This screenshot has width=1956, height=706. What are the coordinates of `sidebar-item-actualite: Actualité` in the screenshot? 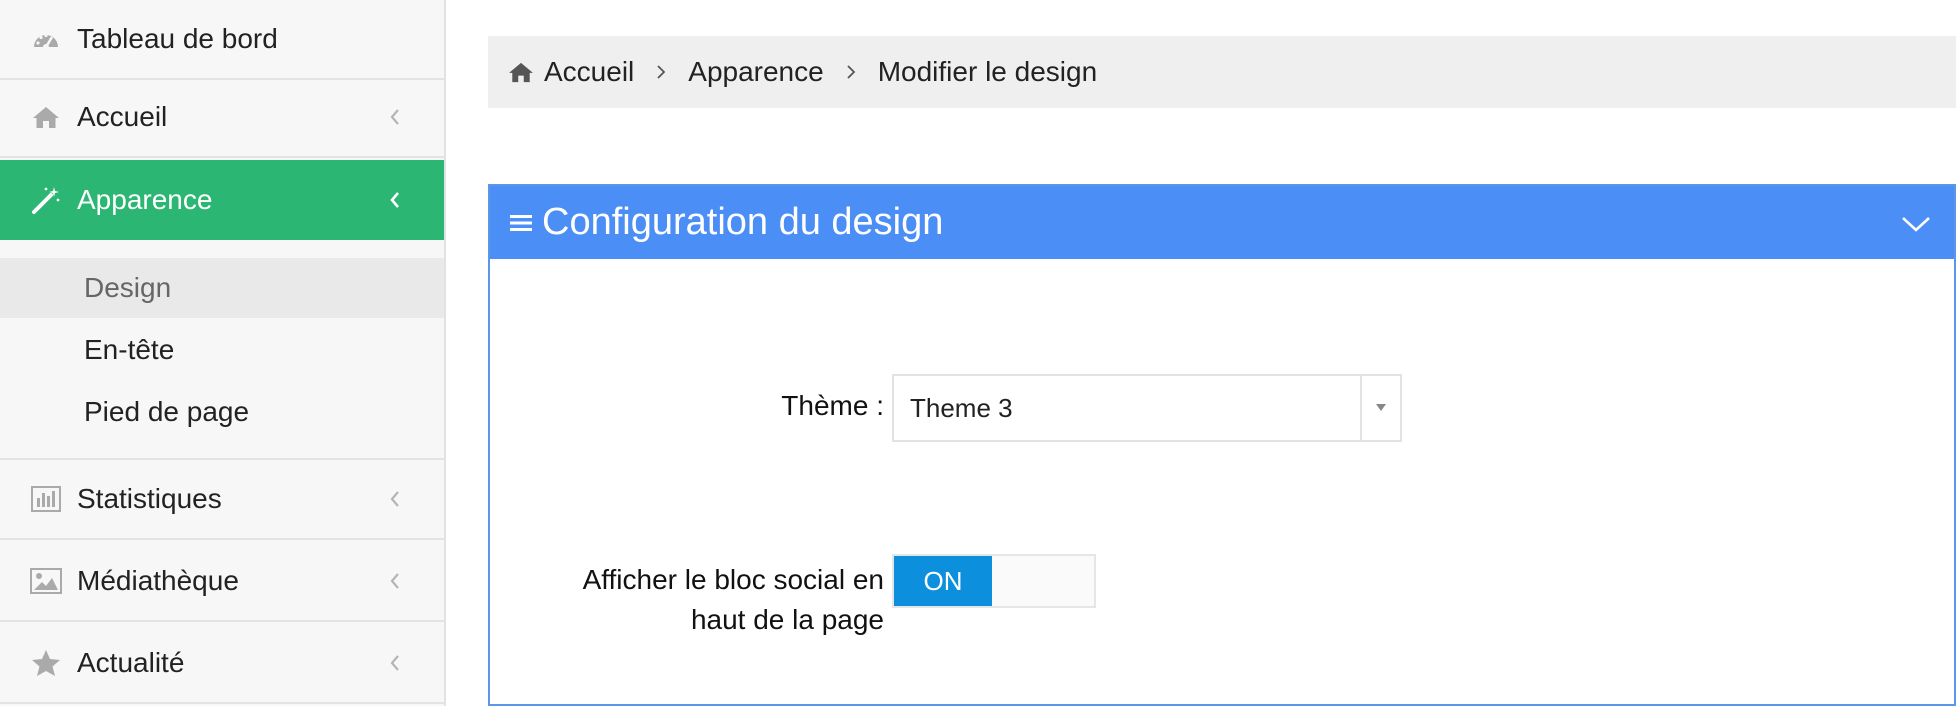 It's located at (222, 664).